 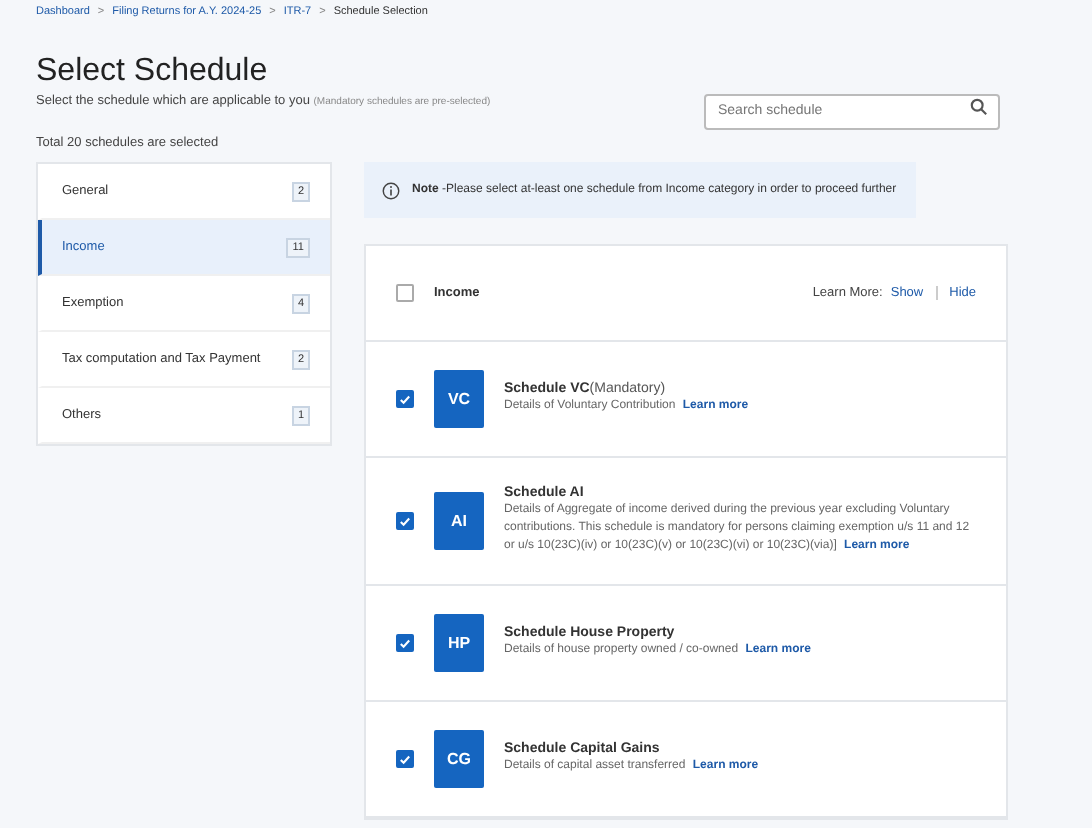 What do you see at coordinates (391, 190) in the screenshot?
I see `info-icon` at bounding box center [391, 190].